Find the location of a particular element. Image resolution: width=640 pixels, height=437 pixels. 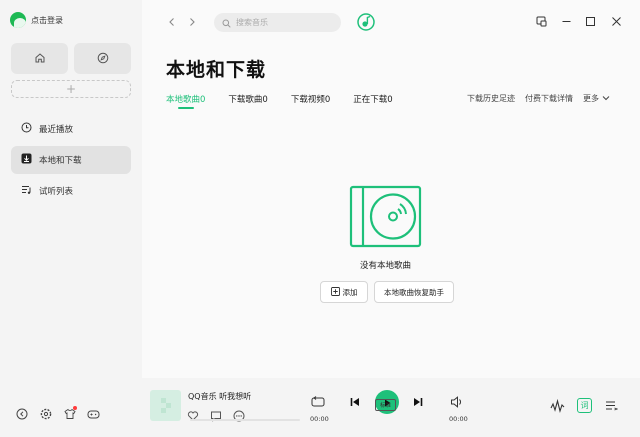

notification-dot is located at coordinates (75, 408).